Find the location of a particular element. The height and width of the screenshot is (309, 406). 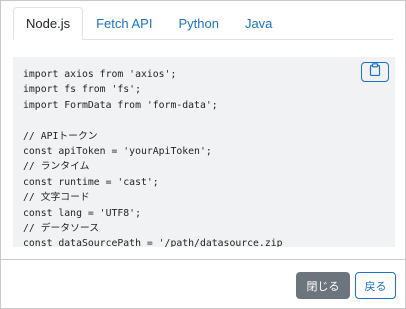

language-tabs: Node.js Fetch API Python Java is located at coordinates (203, 23).